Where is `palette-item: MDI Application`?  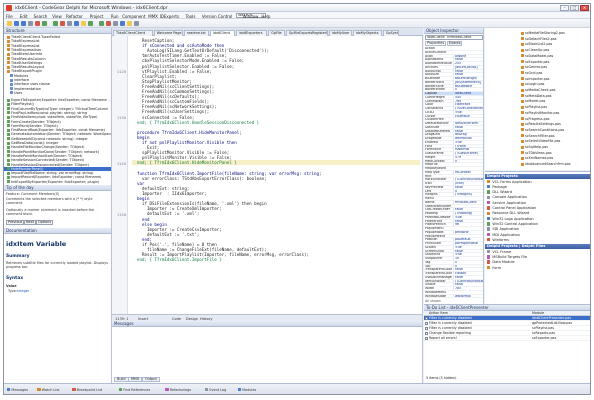
palette-item: MDI Application is located at coordinates (537, 235).